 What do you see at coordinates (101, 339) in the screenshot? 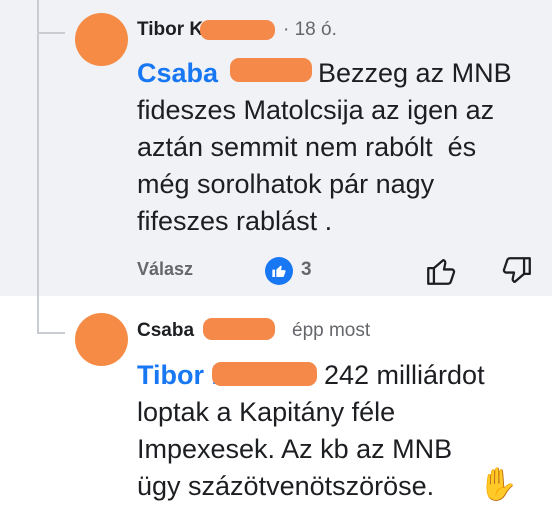
I see `avatar-csaba` at bounding box center [101, 339].